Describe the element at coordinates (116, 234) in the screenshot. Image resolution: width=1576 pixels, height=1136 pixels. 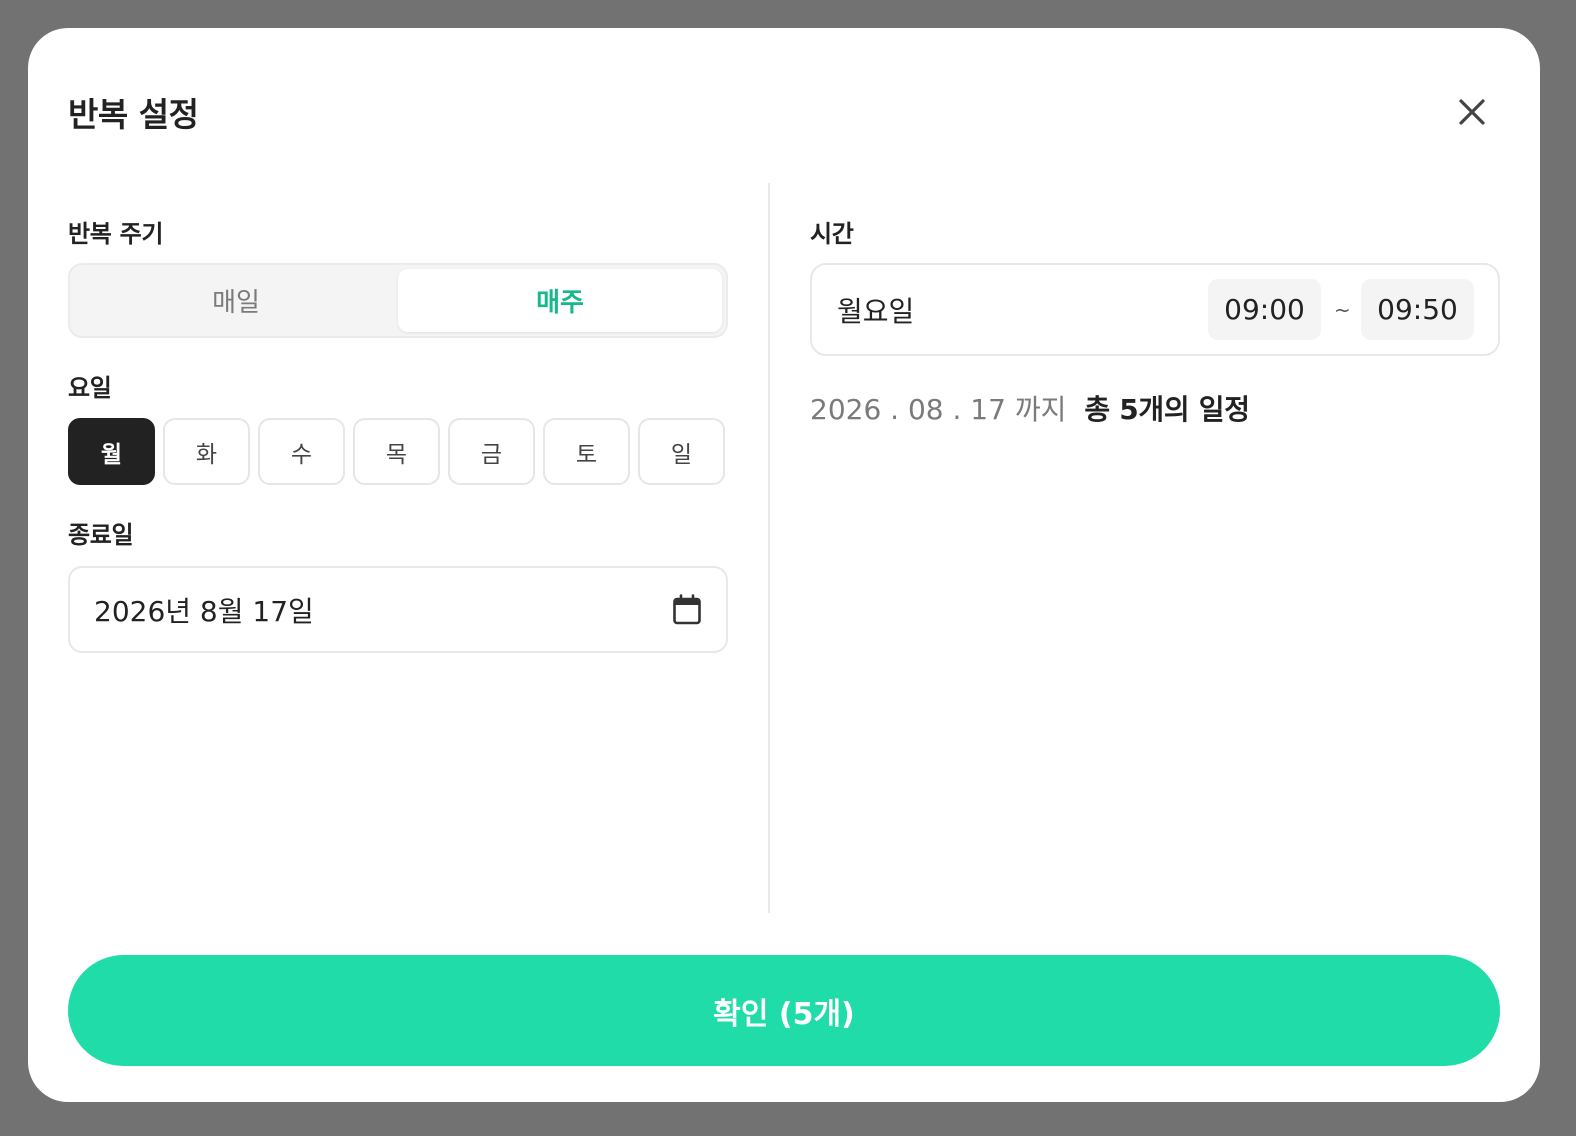
I see `repeat-cycle-label: 반복 주기` at that location.